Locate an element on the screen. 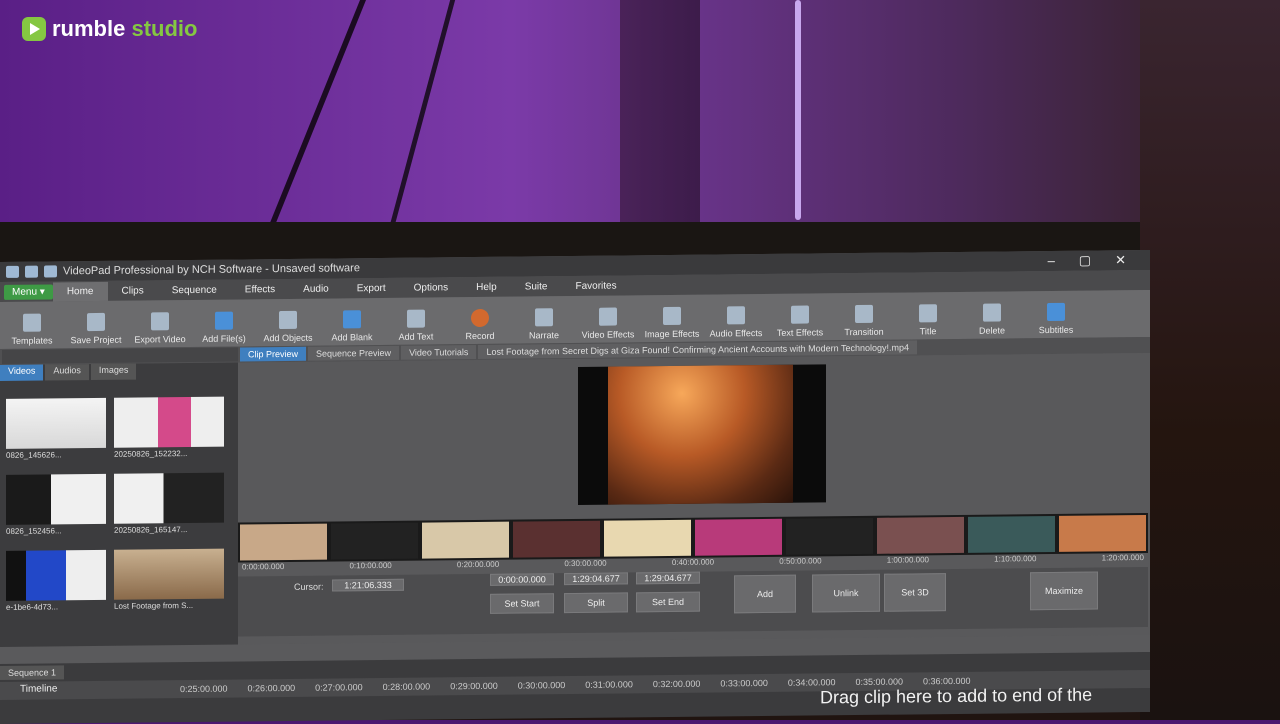  subtitles-button: Subtitles is located at coordinates (1056, 319).